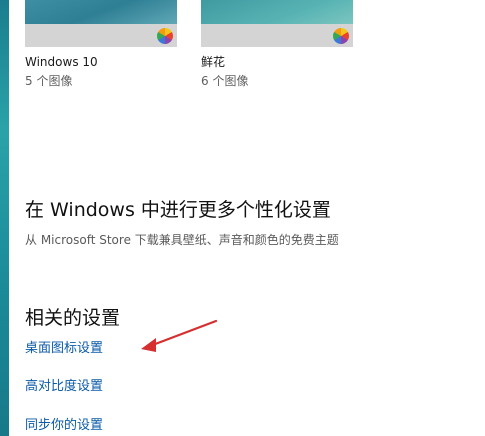 The height and width of the screenshot is (436, 485). What do you see at coordinates (49, 81) in the screenshot?
I see `theme-image-count: 5 个图像` at bounding box center [49, 81].